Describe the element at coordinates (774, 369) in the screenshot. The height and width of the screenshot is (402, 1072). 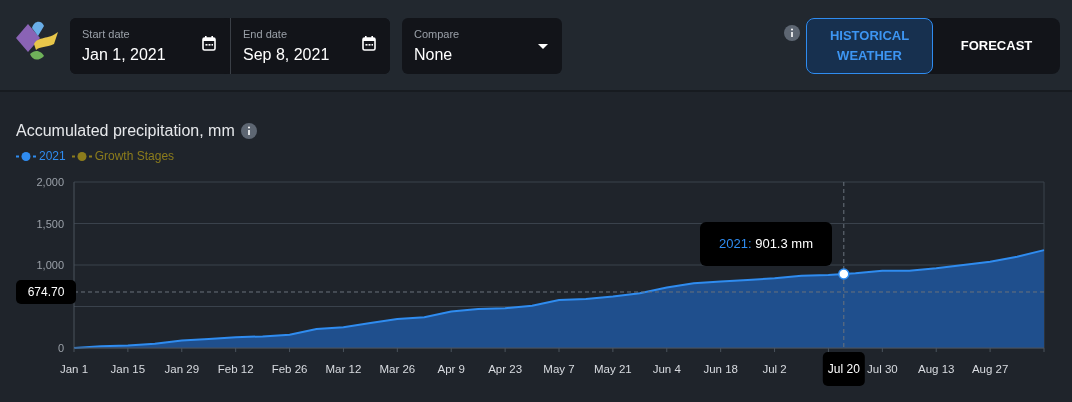
I see `x-axis-label: Jul 2` at that location.